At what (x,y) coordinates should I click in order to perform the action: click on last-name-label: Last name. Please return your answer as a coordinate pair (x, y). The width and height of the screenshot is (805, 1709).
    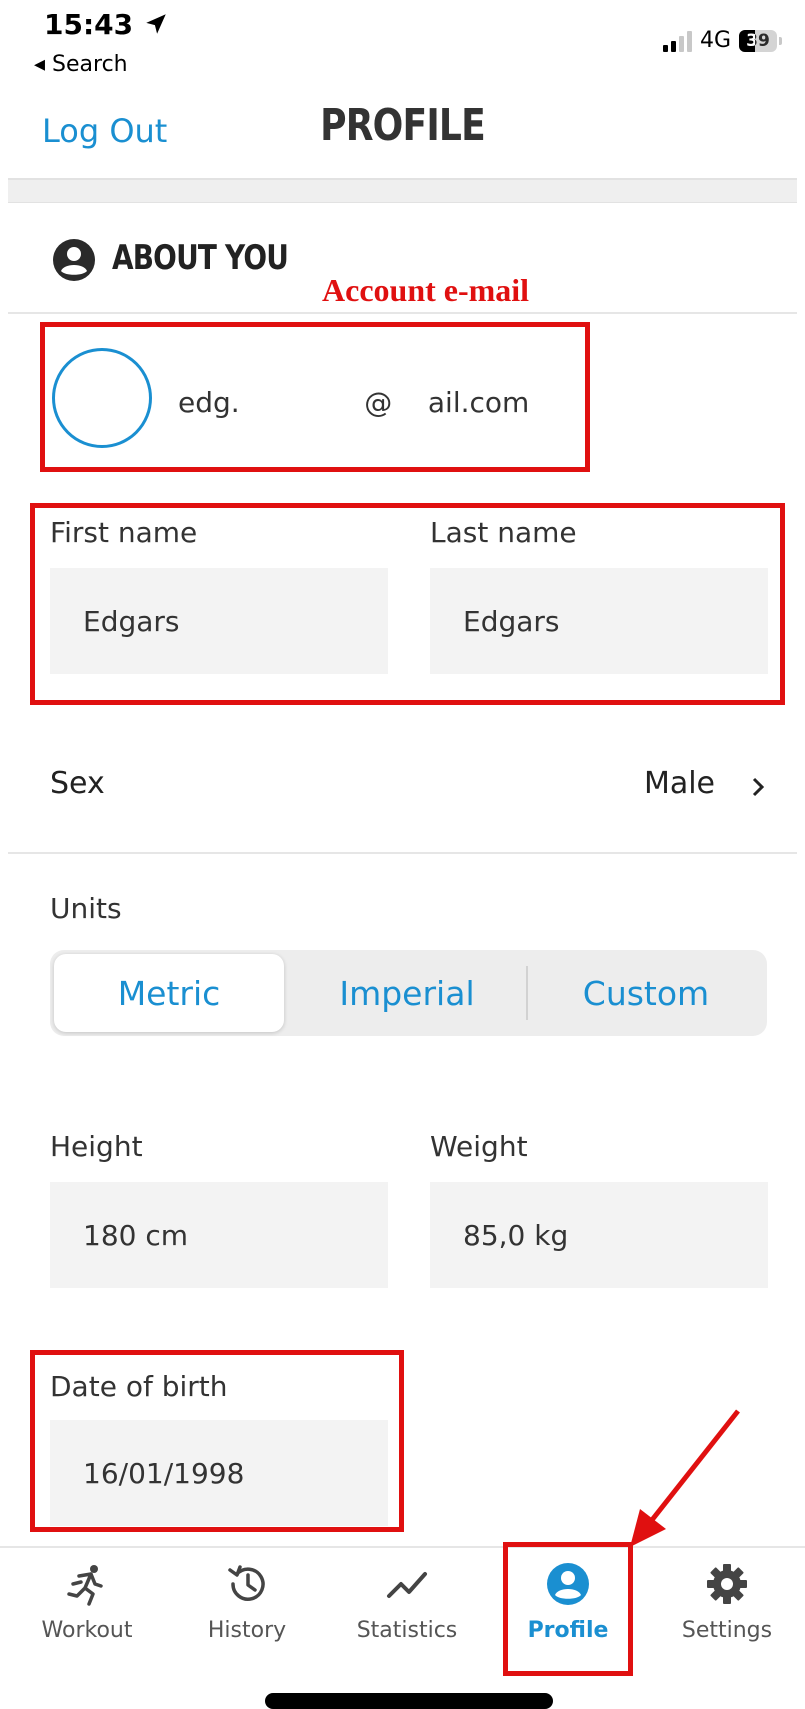
    Looking at the image, I should click on (503, 532).